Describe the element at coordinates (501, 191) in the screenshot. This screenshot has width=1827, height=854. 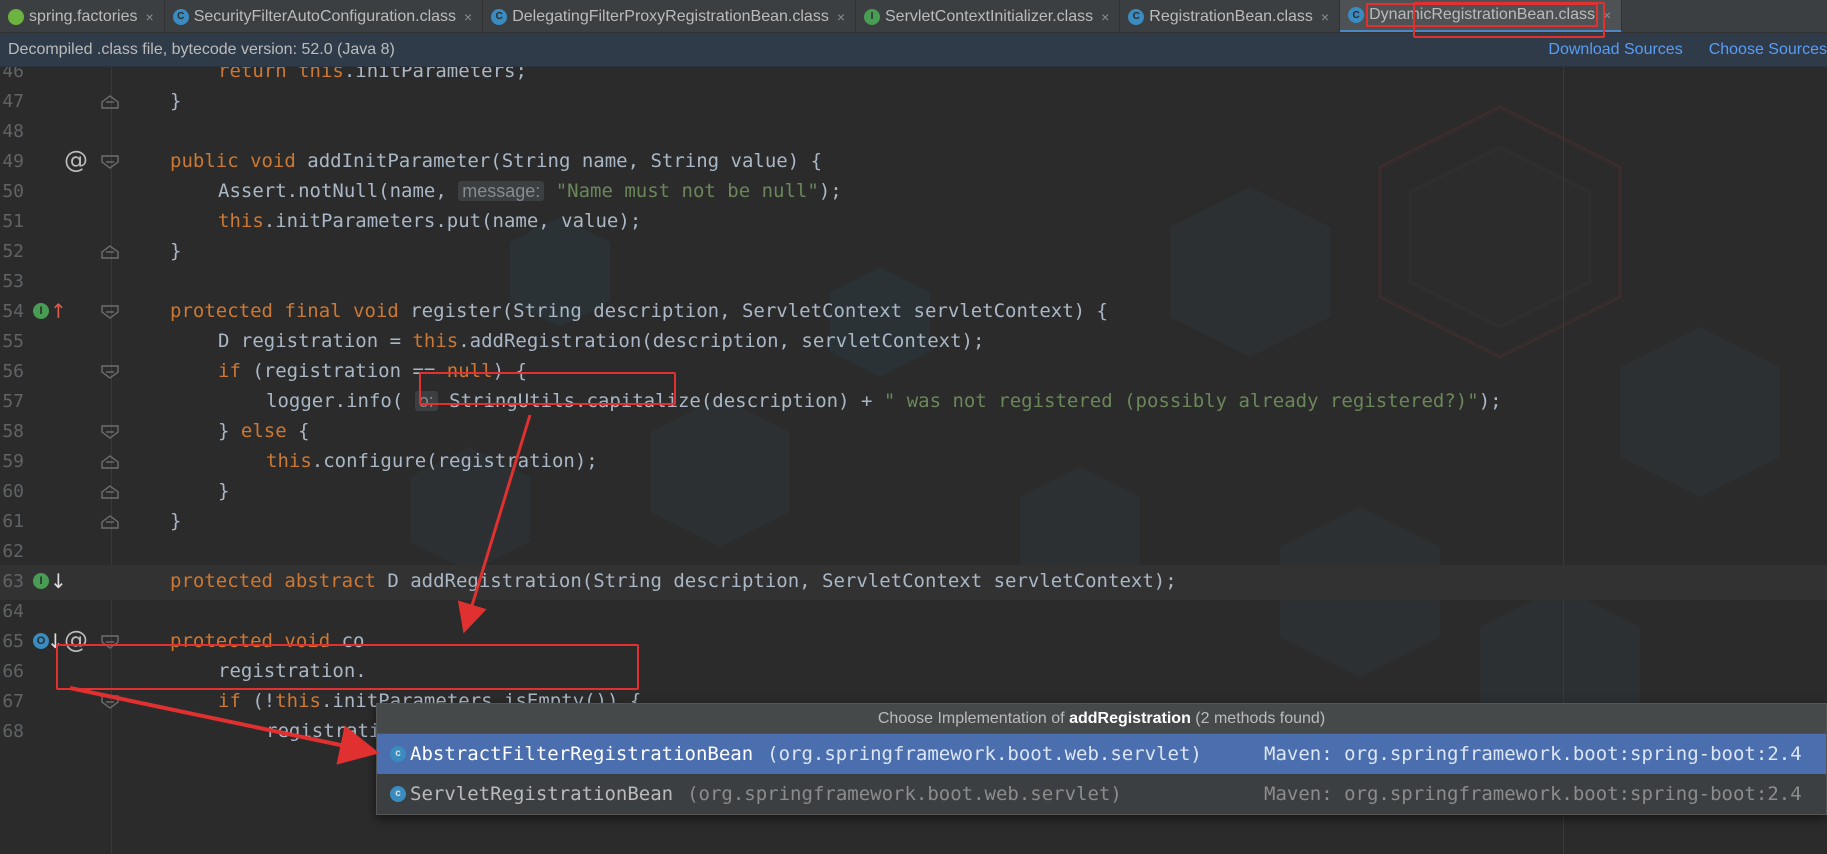
I see `parameter-hint: message:` at that location.